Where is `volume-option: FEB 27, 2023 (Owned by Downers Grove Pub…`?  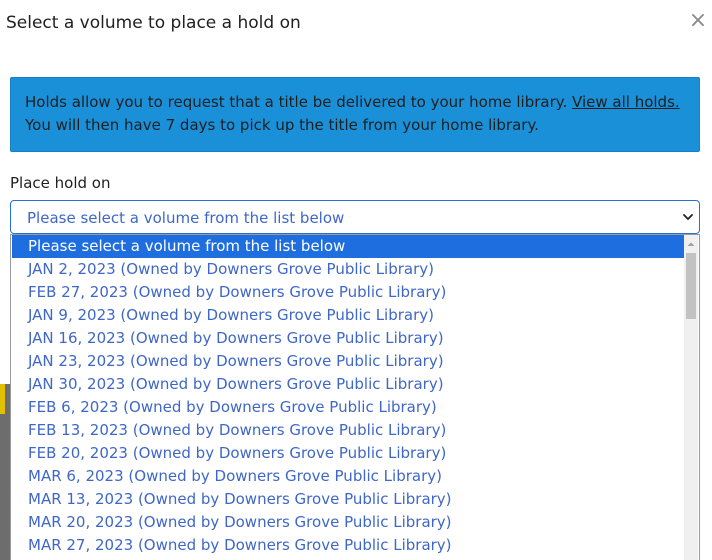
volume-option: FEB 27, 2023 (Owned by Downers Grove Pub… is located at coordinates (348, 292).